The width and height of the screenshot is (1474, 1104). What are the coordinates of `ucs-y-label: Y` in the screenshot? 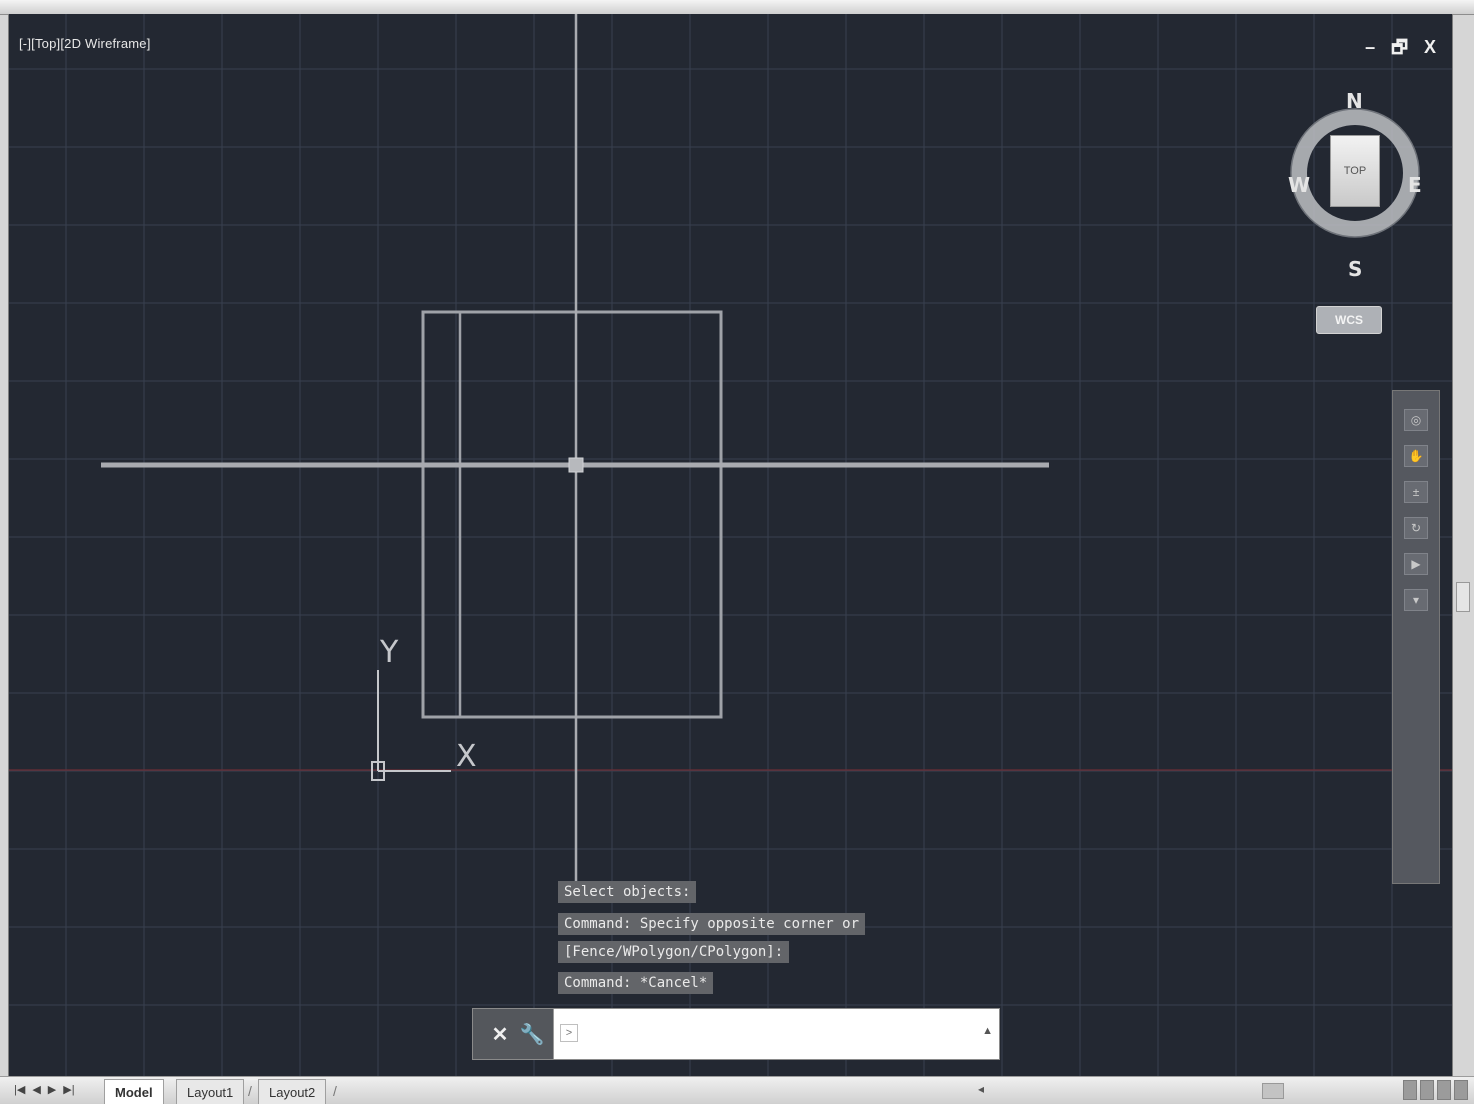 It's located at (389, 652).